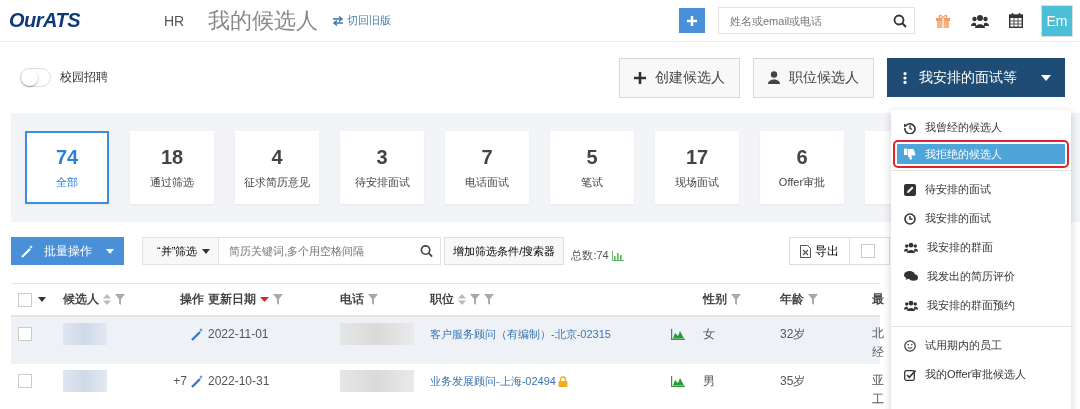 The image size is (1080, 409). What do you see at coordinates (172, 167) in the screenshot?
I see `stat-card: 18 通过筛选` at bounding box center [172, 167].